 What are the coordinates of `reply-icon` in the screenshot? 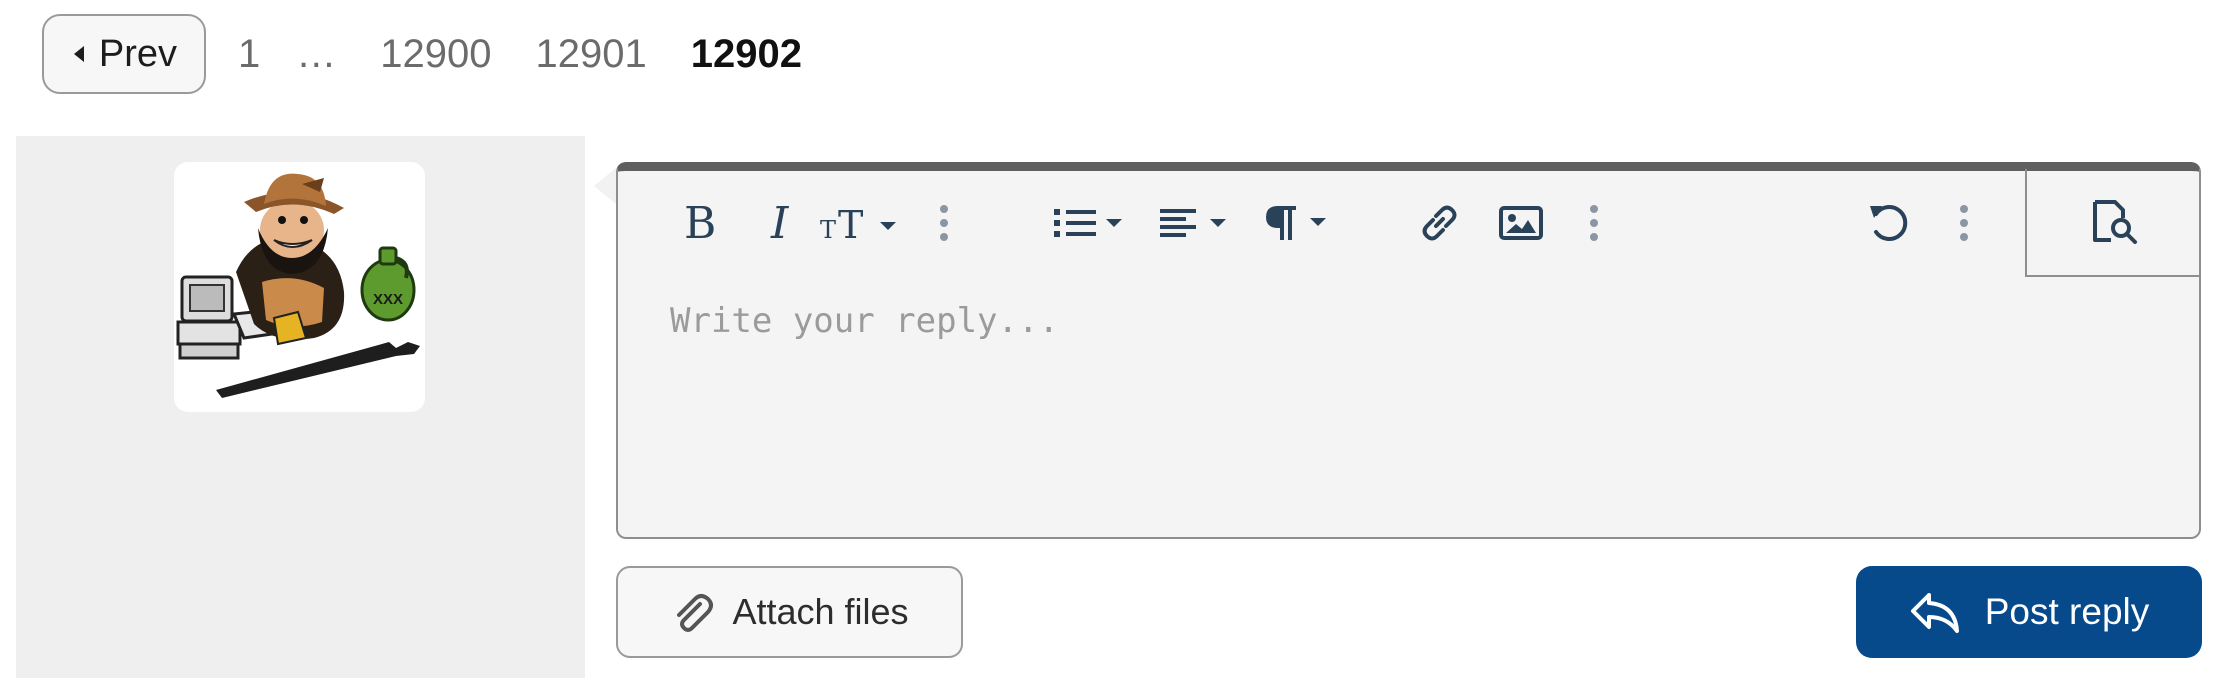 It's located at (1934, 613).